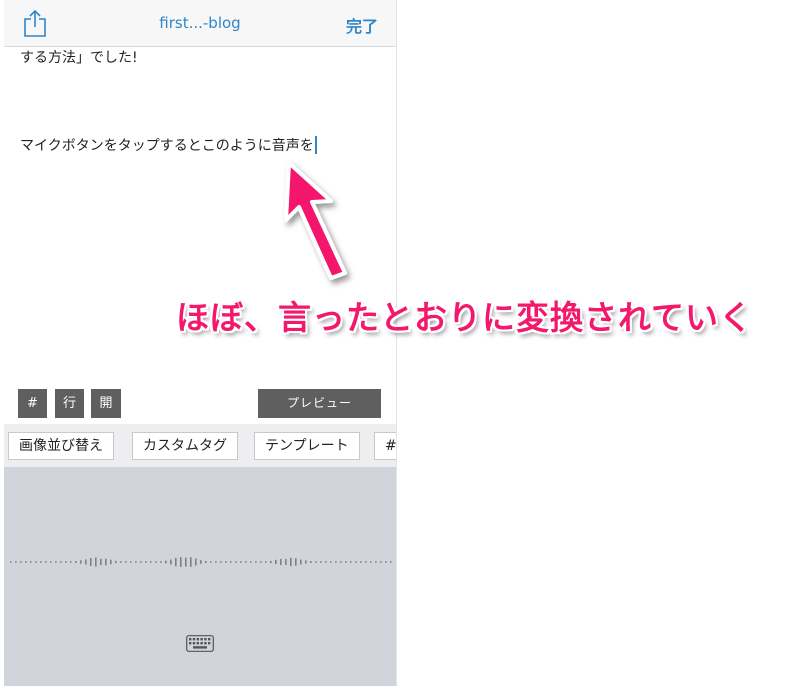 The image size is (800, 686). I want to click on share-icon, so click(35, 23).